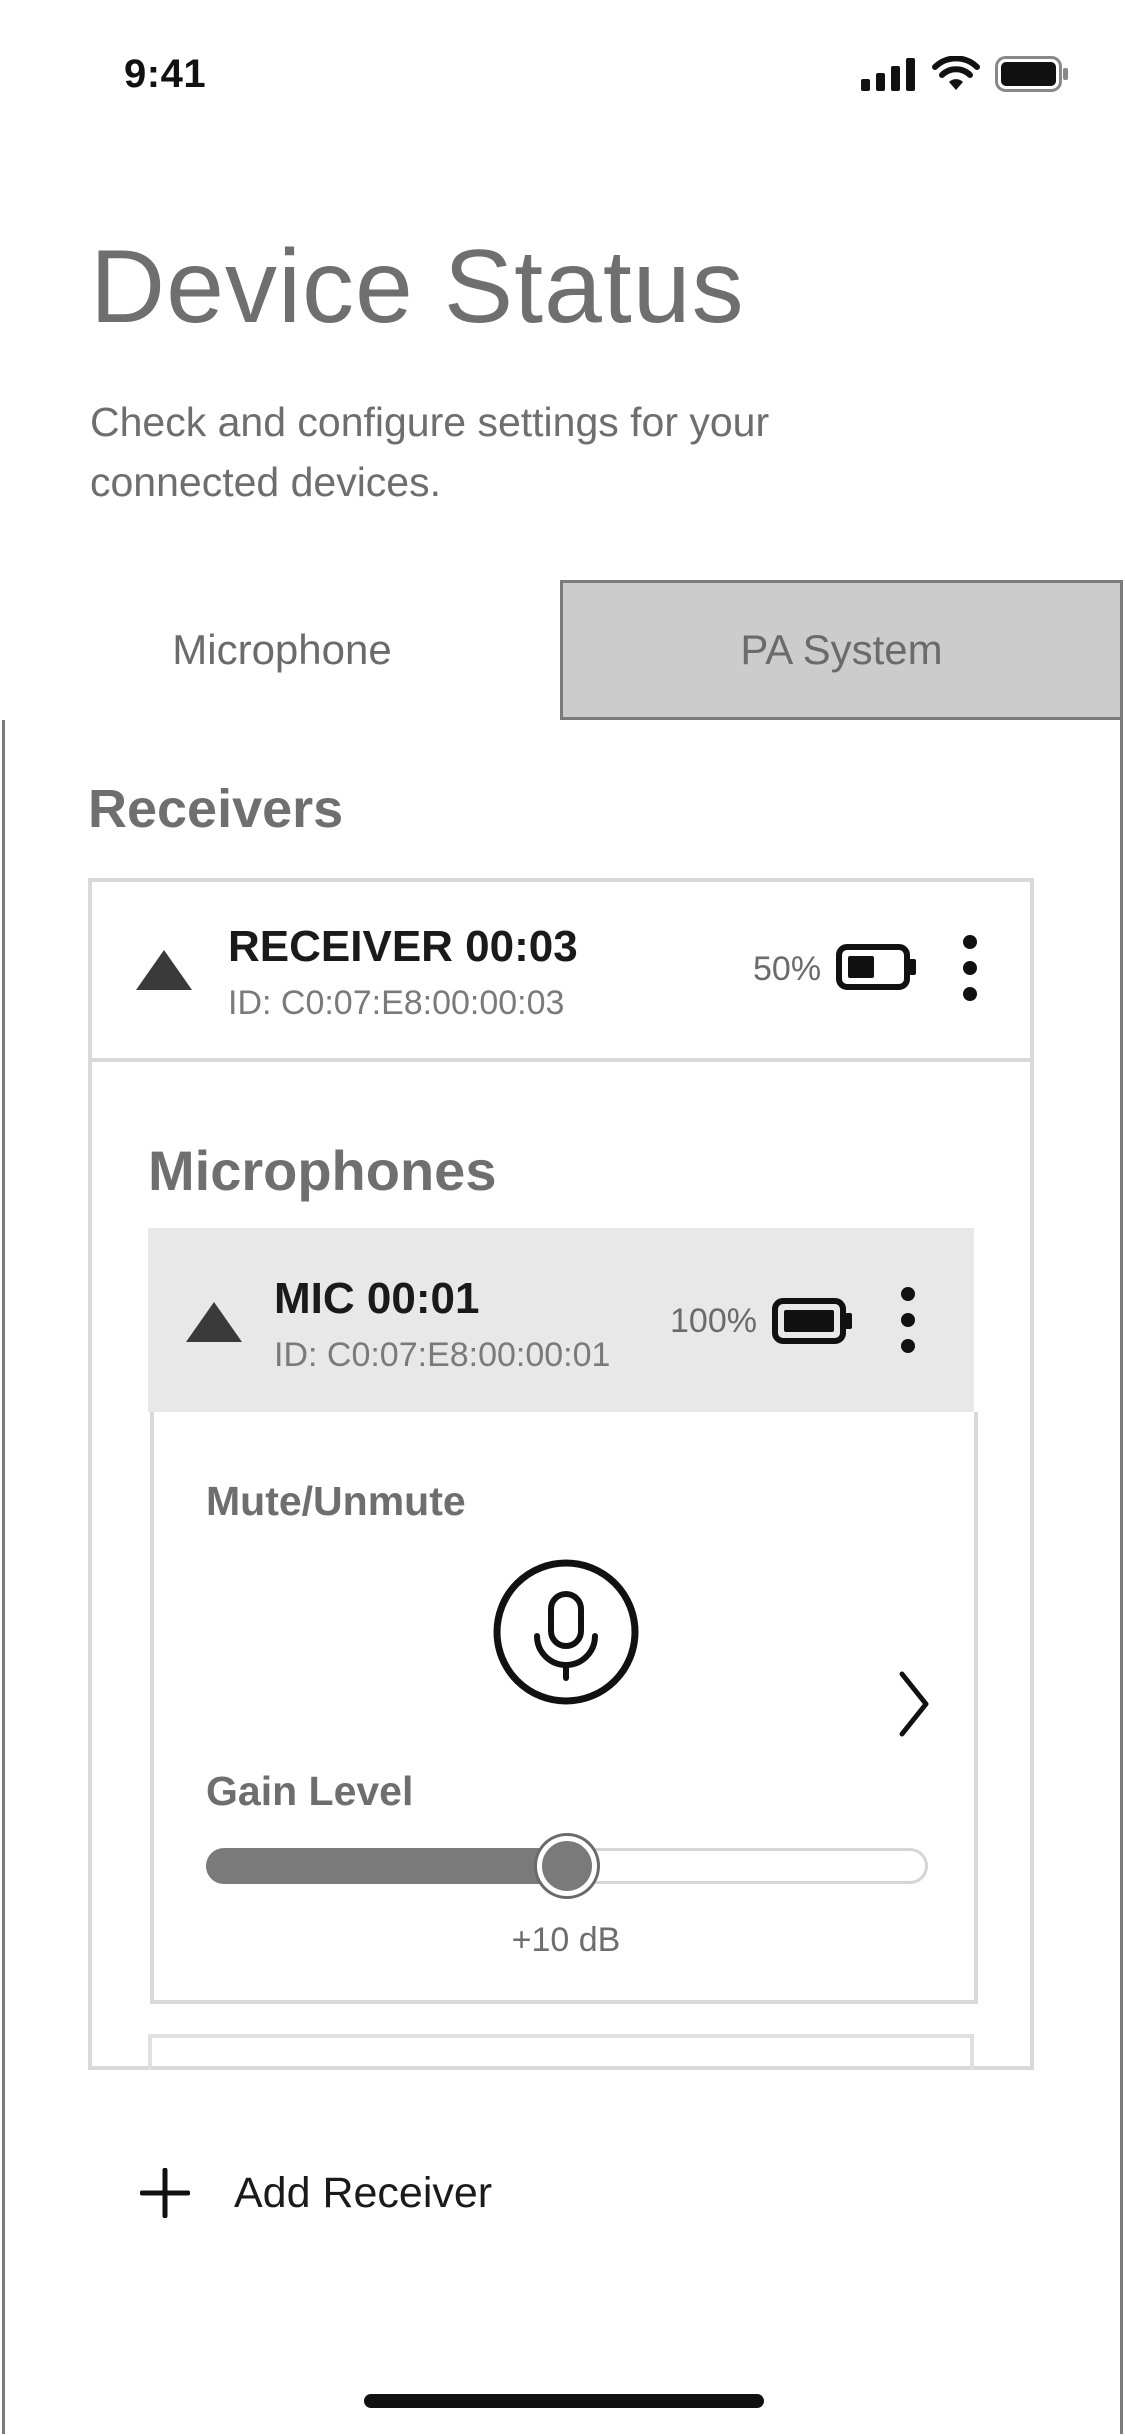 The width and height of the screenshot is (1125, 2436). I want to click on chevron-right-icon, so click(914, 1704).